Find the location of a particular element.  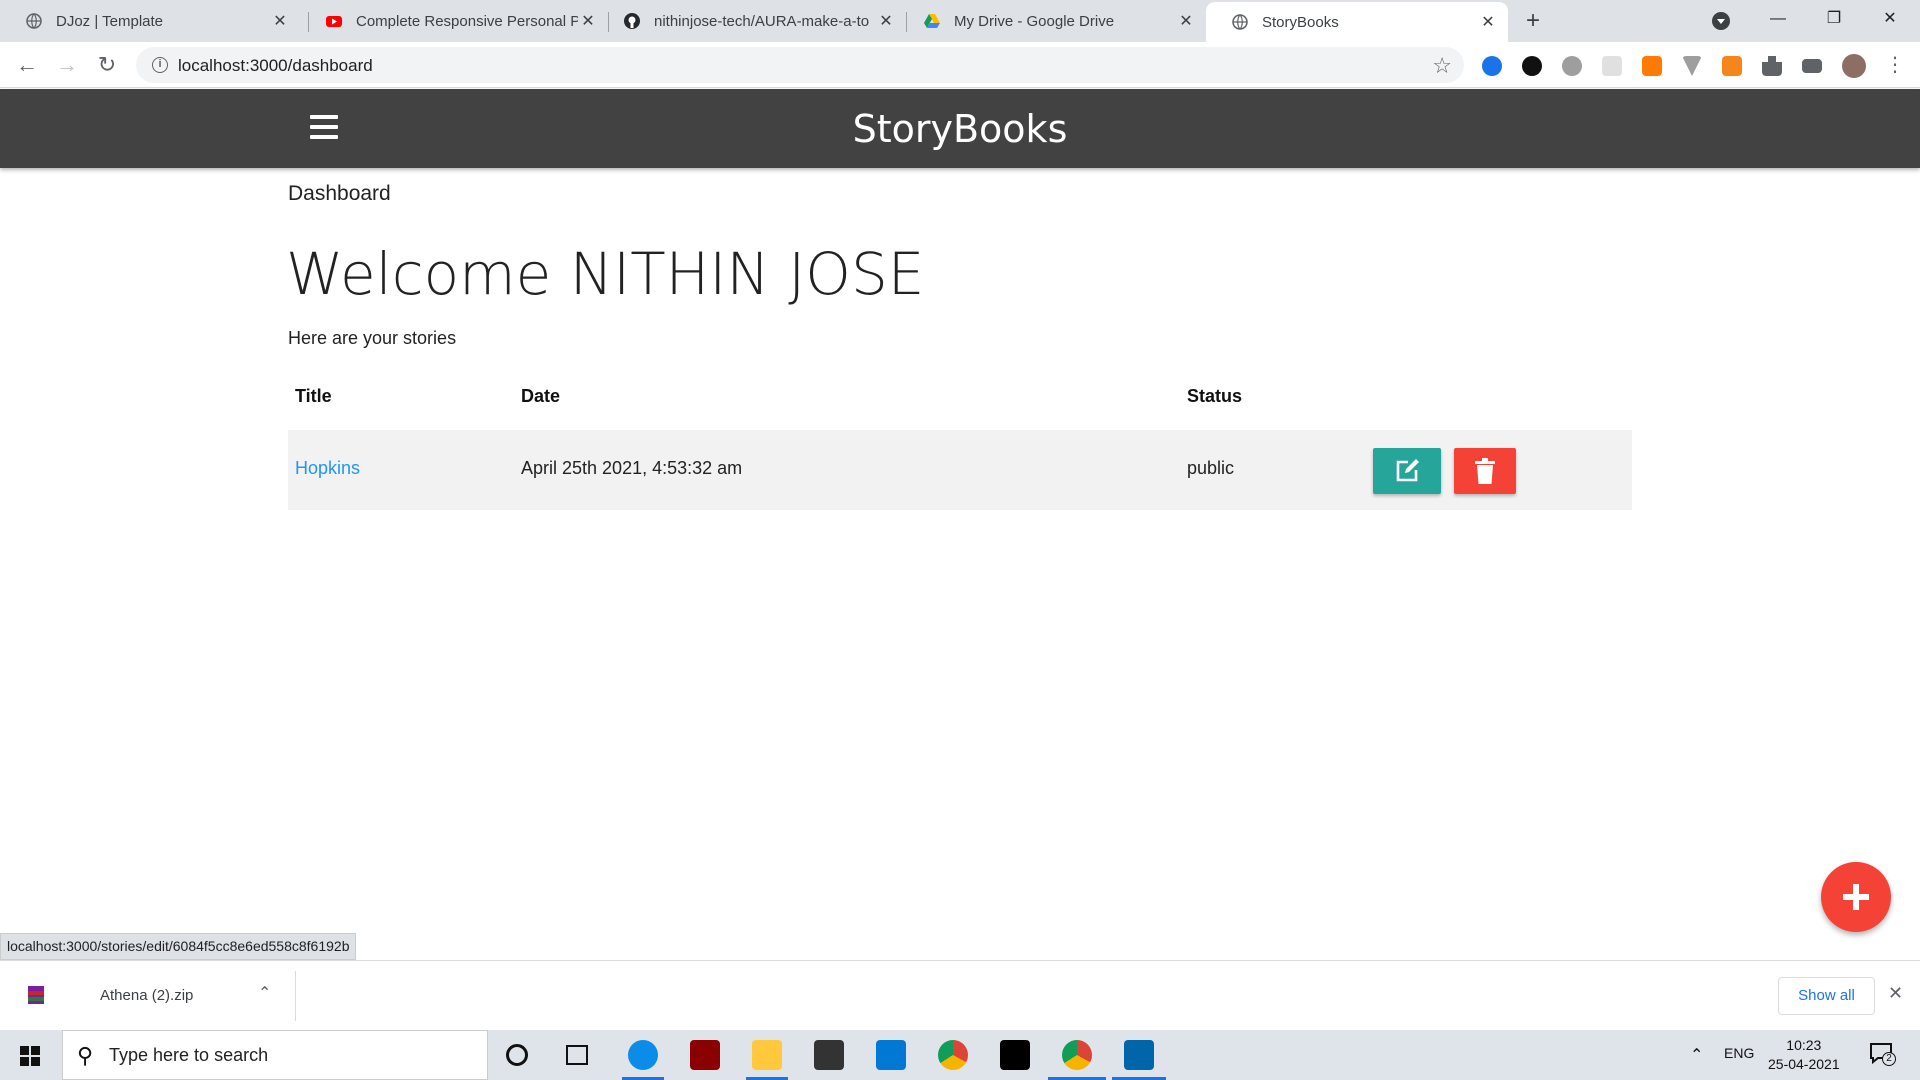

address-bar: i localhost:3000/dashboard ☆ is located at coordinates (800, 65).